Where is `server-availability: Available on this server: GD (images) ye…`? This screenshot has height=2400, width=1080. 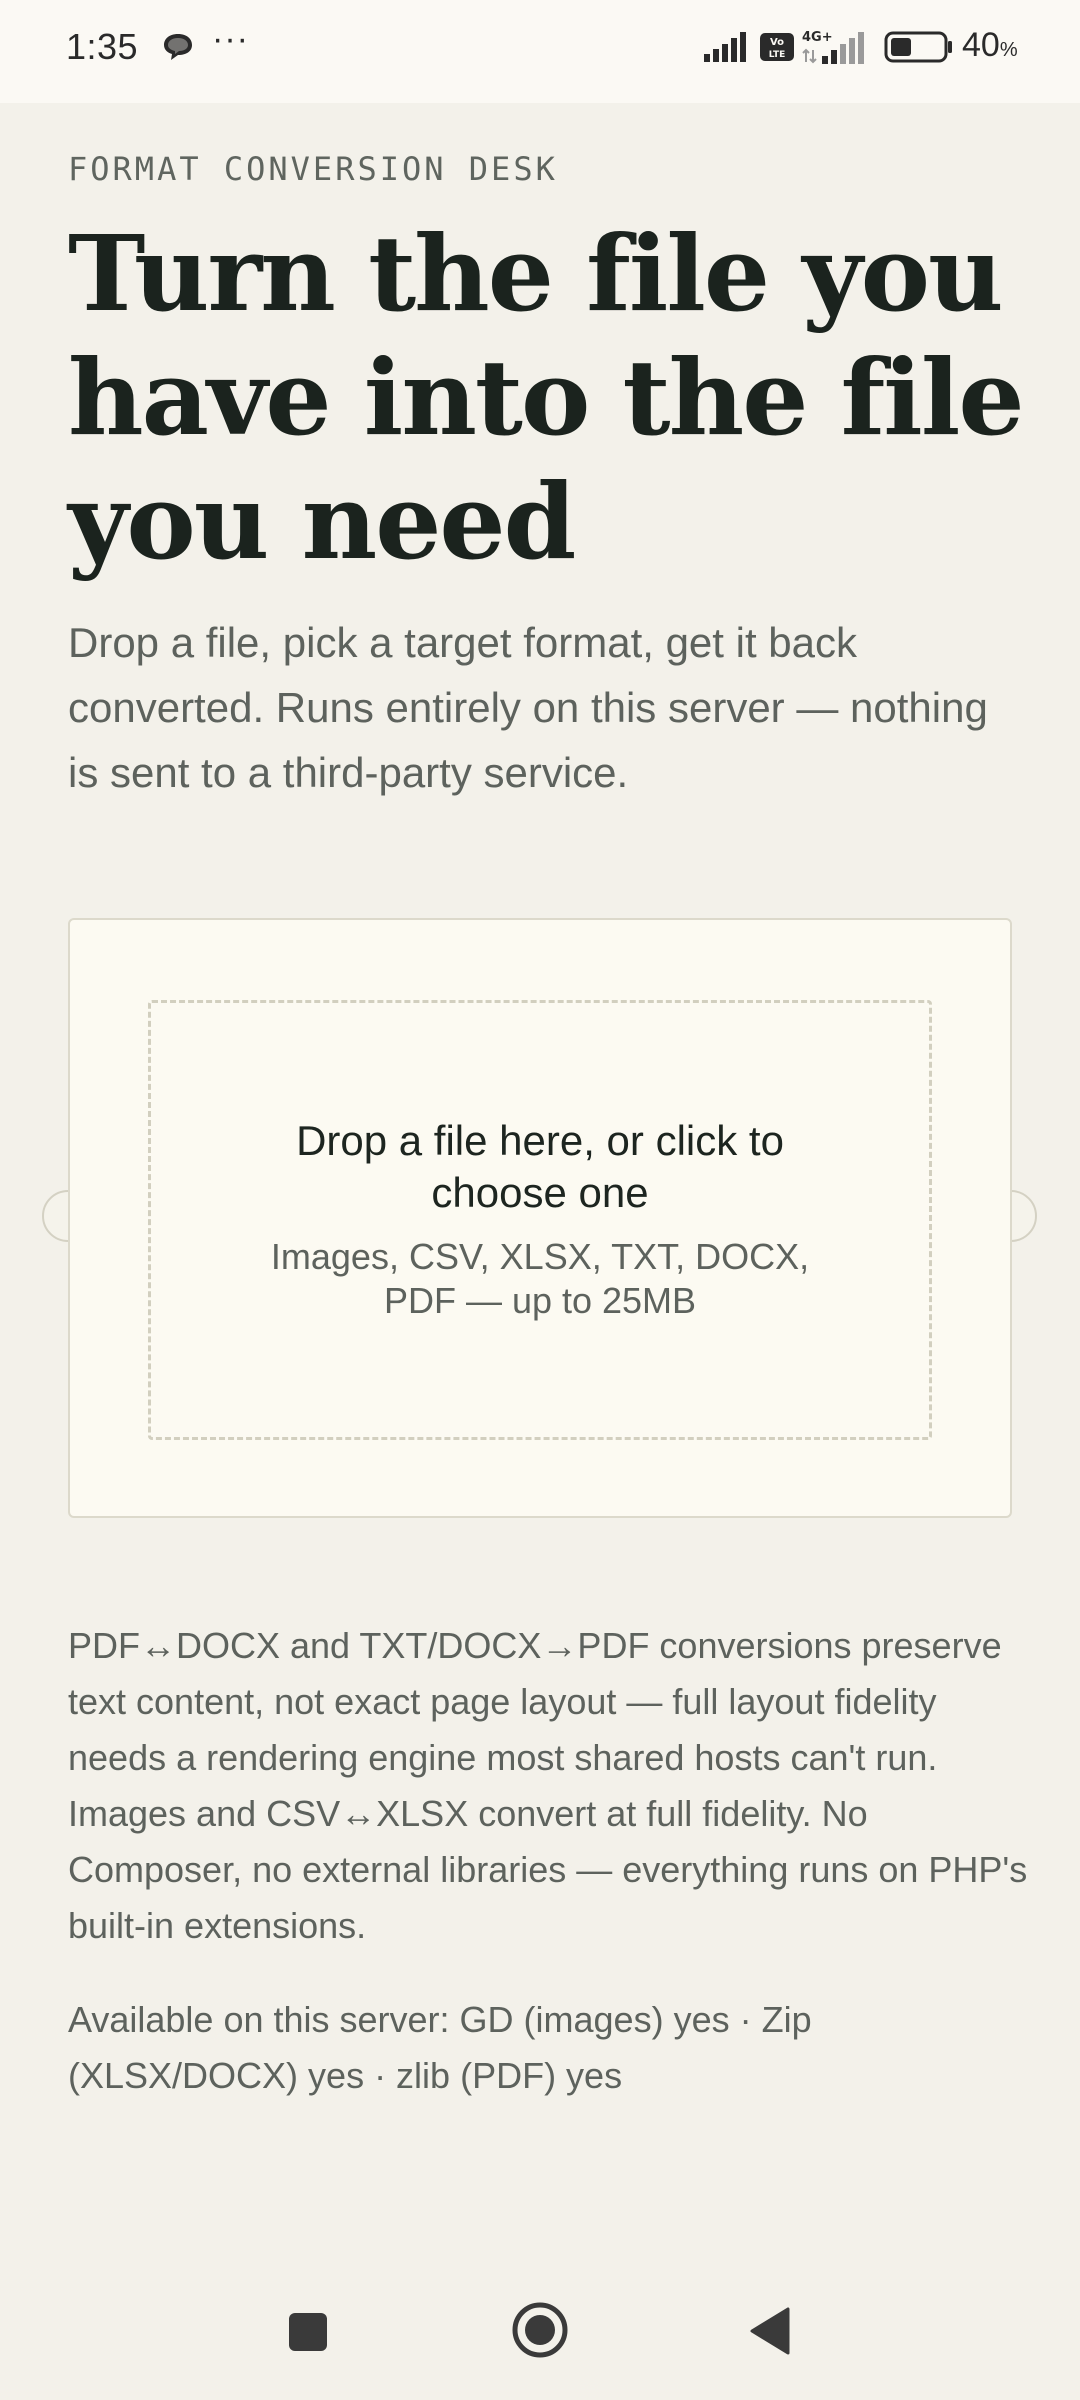 server-availability: Available on this server: GD (images) ye… is located at coordinates (440, 2047).